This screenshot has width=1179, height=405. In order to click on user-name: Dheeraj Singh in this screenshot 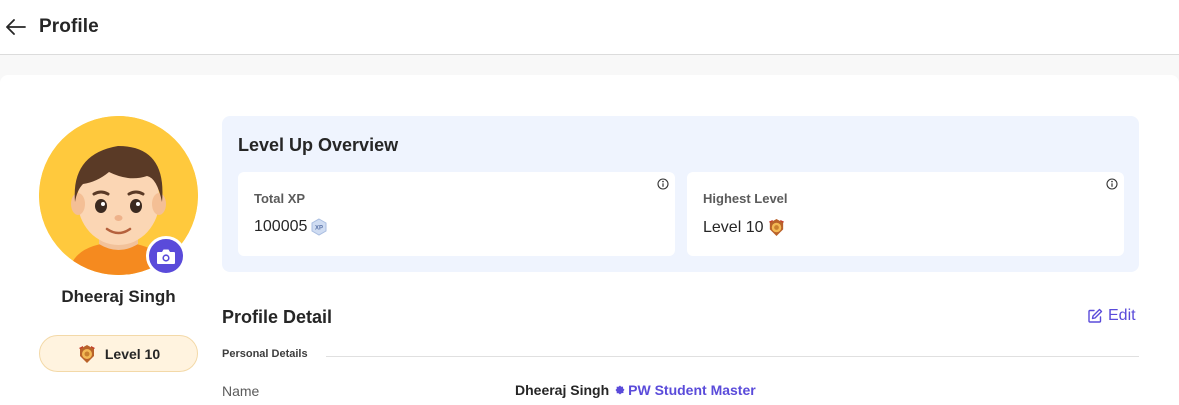, I will do `click(118, 296)`.